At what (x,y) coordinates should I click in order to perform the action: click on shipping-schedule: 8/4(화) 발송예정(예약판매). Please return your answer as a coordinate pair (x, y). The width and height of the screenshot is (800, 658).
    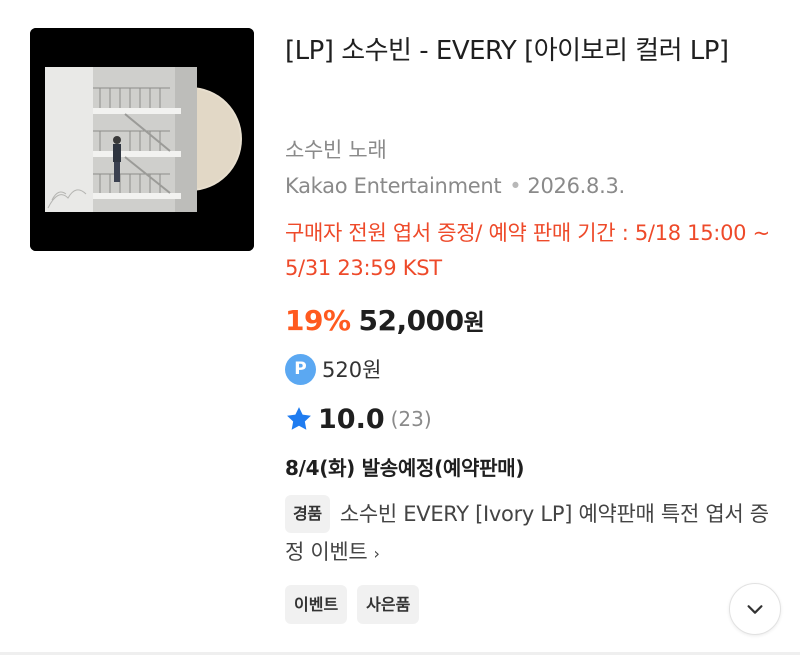
    Looking at the image, I should click on (405, 468).